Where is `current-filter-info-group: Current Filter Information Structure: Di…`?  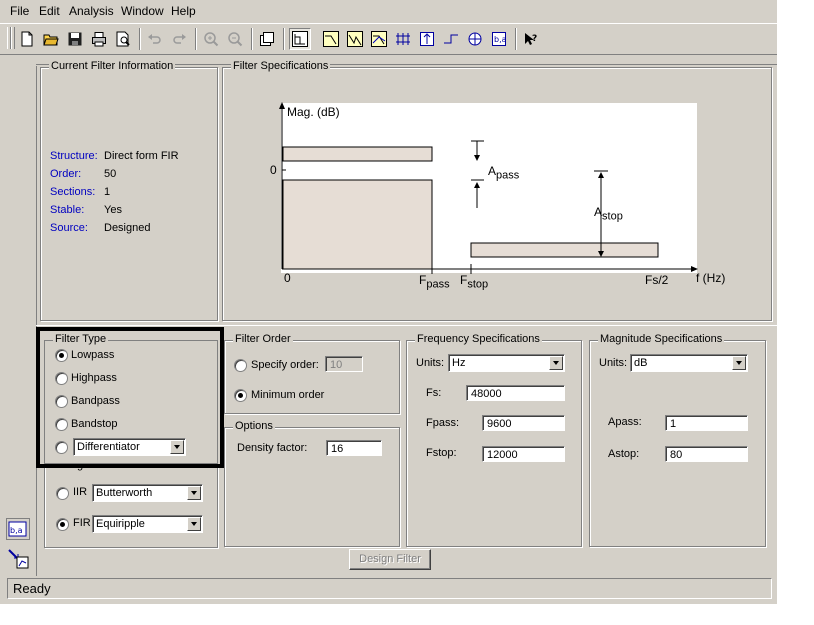 current-filter-info-group: Current Filter Information Structure: Di… is located at coordinates (129, 190).